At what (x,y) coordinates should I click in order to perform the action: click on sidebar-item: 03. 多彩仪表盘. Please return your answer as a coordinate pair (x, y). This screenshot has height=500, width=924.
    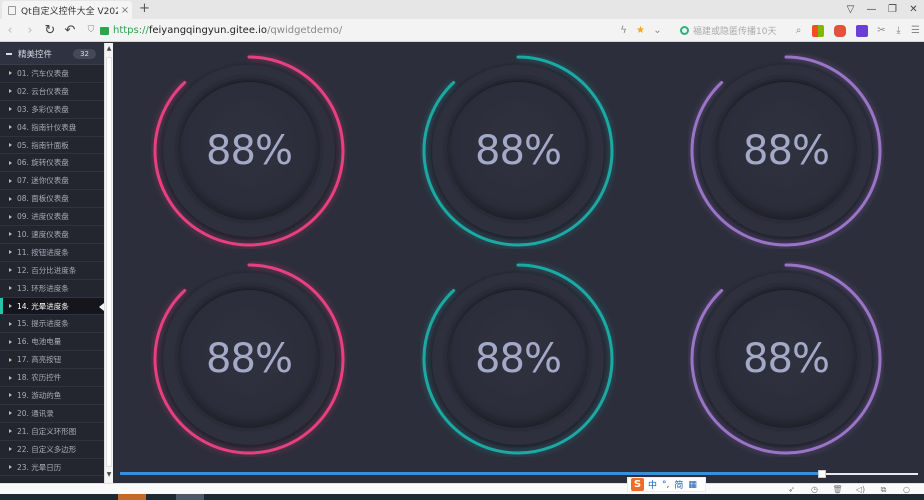
    Looking at the image, I should click on (52, 110).